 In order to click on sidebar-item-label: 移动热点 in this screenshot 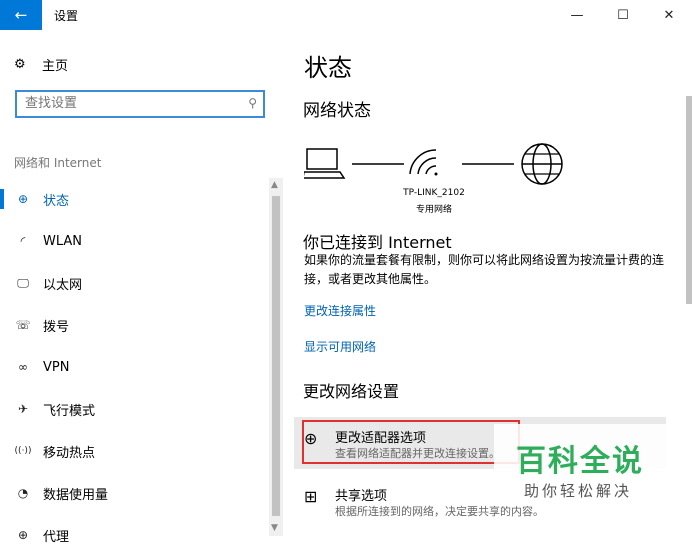, I will do `click(69, 453)`.